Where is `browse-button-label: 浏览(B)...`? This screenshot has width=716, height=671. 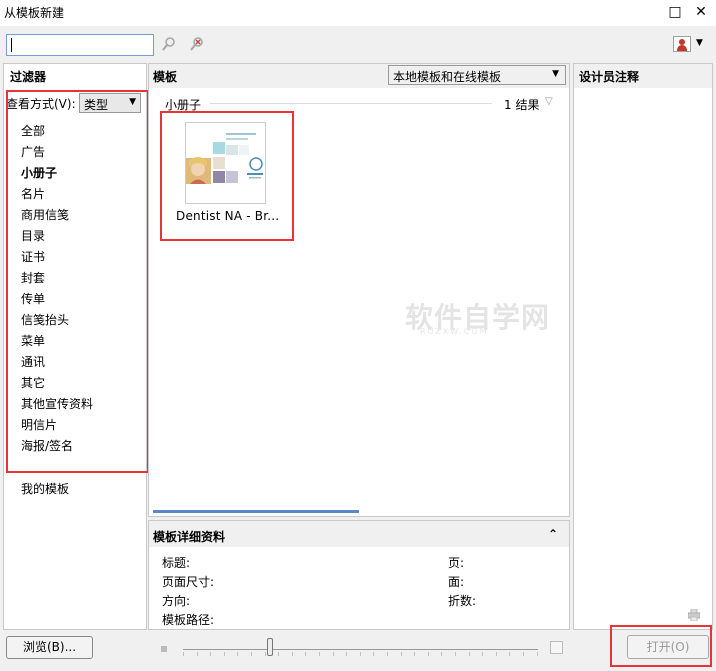 browse-button-label: 浏览(B)... is located at coordinates (49, 647).